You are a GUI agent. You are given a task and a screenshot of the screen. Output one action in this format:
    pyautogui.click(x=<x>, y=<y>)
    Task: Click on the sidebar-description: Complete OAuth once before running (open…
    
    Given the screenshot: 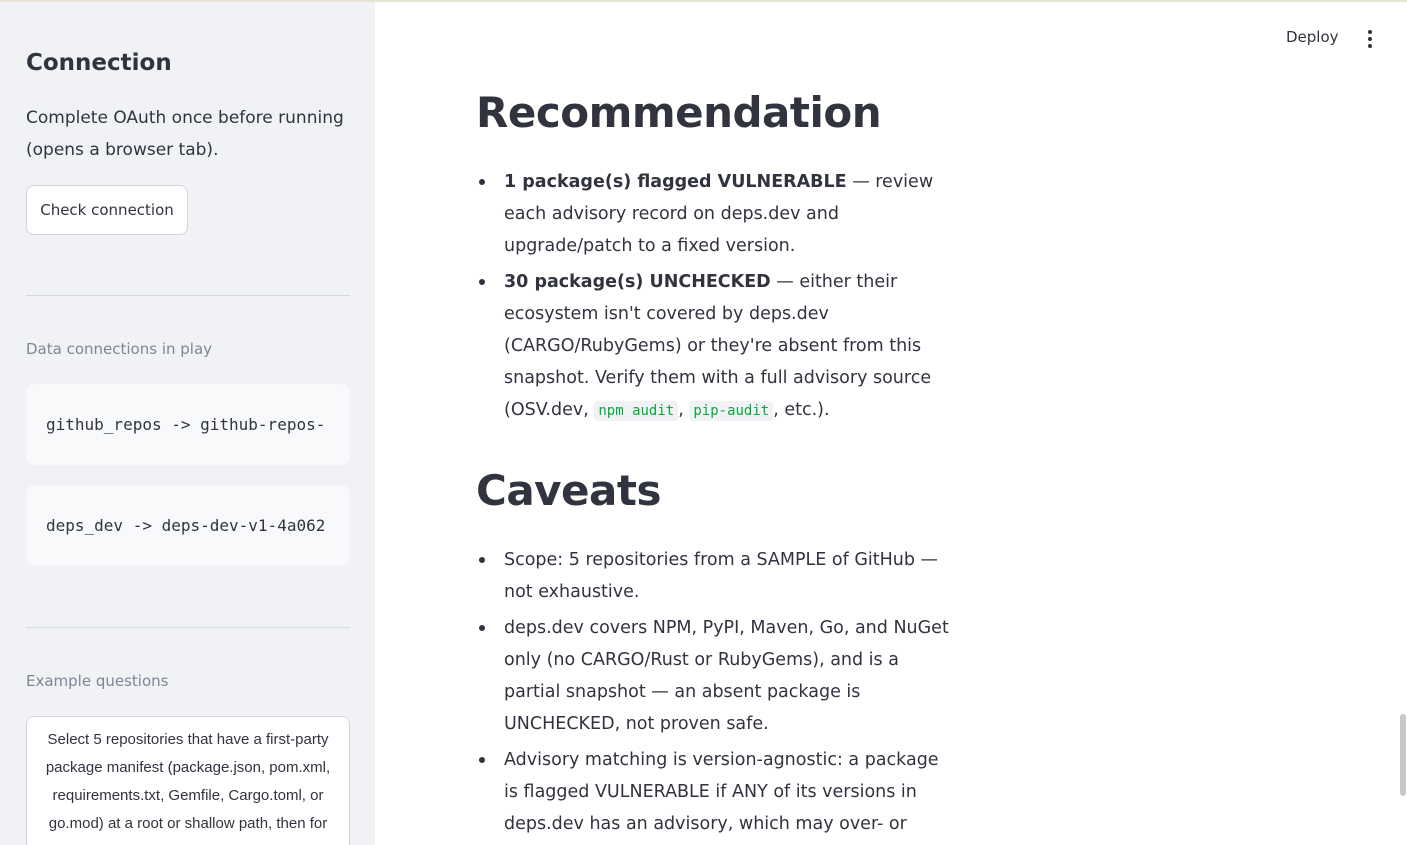 What is the action you would take?
    pyautogui.click(x=185, y=134)
    